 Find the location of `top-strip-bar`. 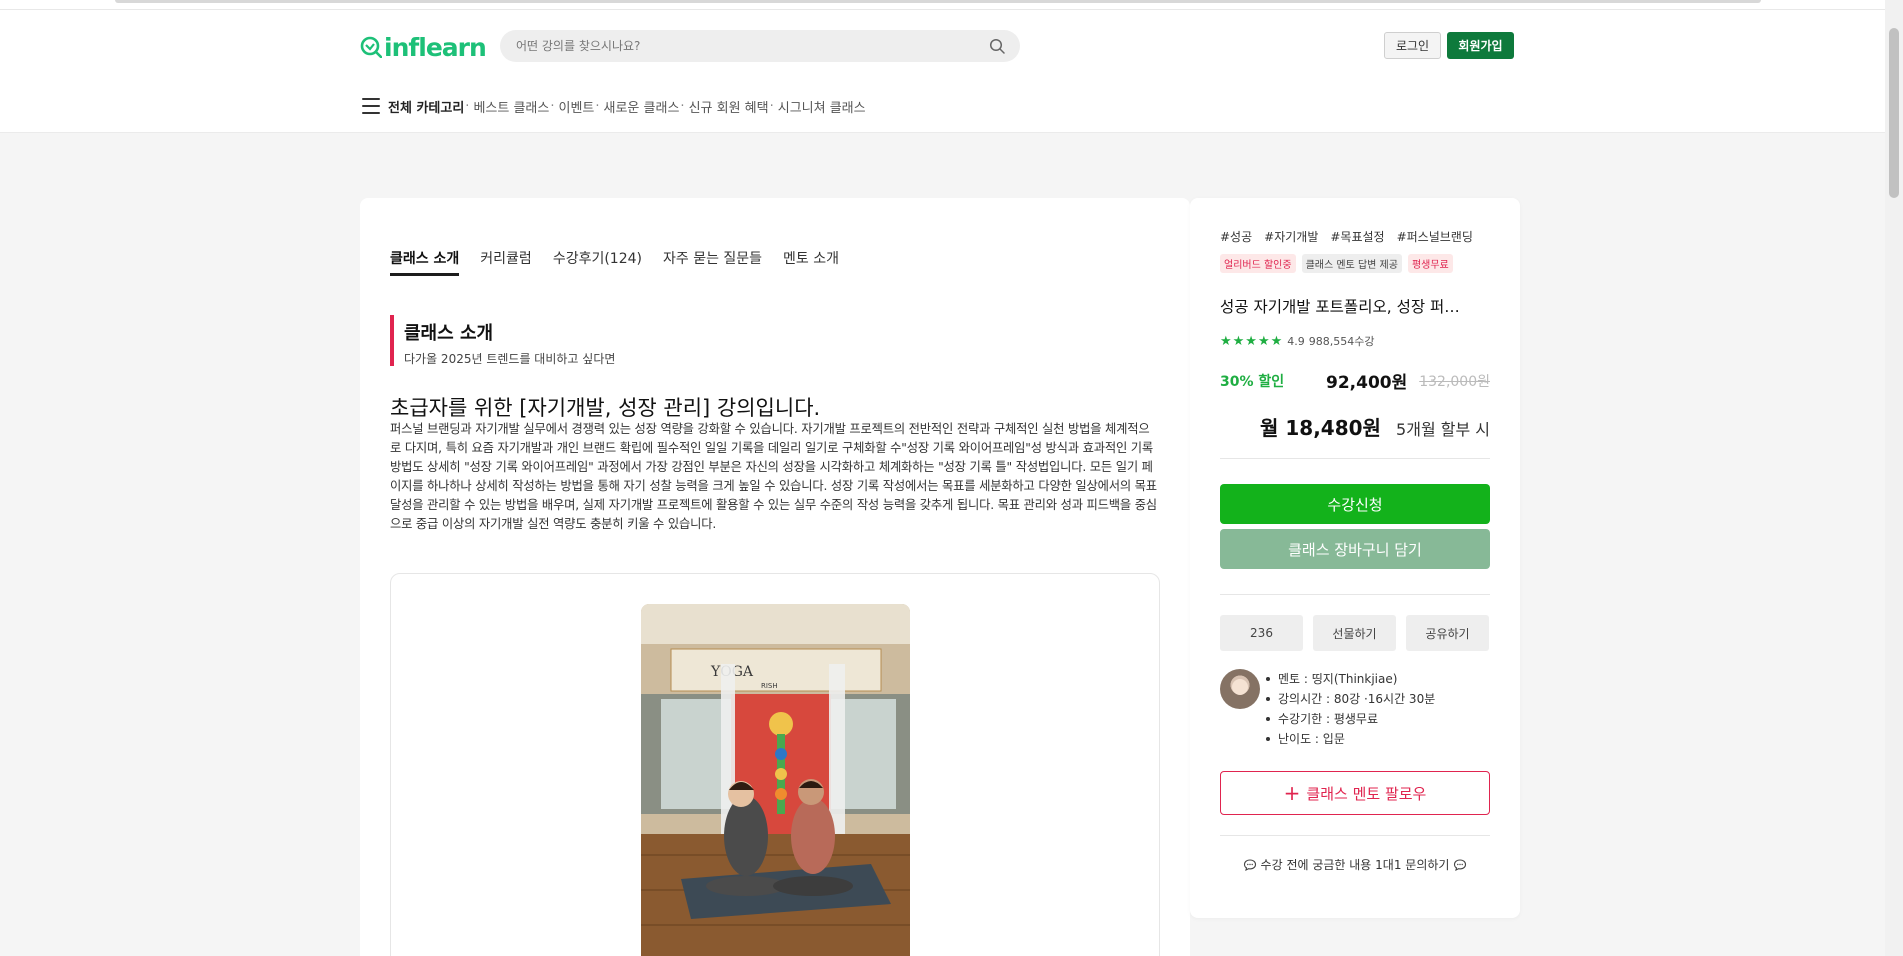

top-strip-bar is located at coordinates (938, 1).